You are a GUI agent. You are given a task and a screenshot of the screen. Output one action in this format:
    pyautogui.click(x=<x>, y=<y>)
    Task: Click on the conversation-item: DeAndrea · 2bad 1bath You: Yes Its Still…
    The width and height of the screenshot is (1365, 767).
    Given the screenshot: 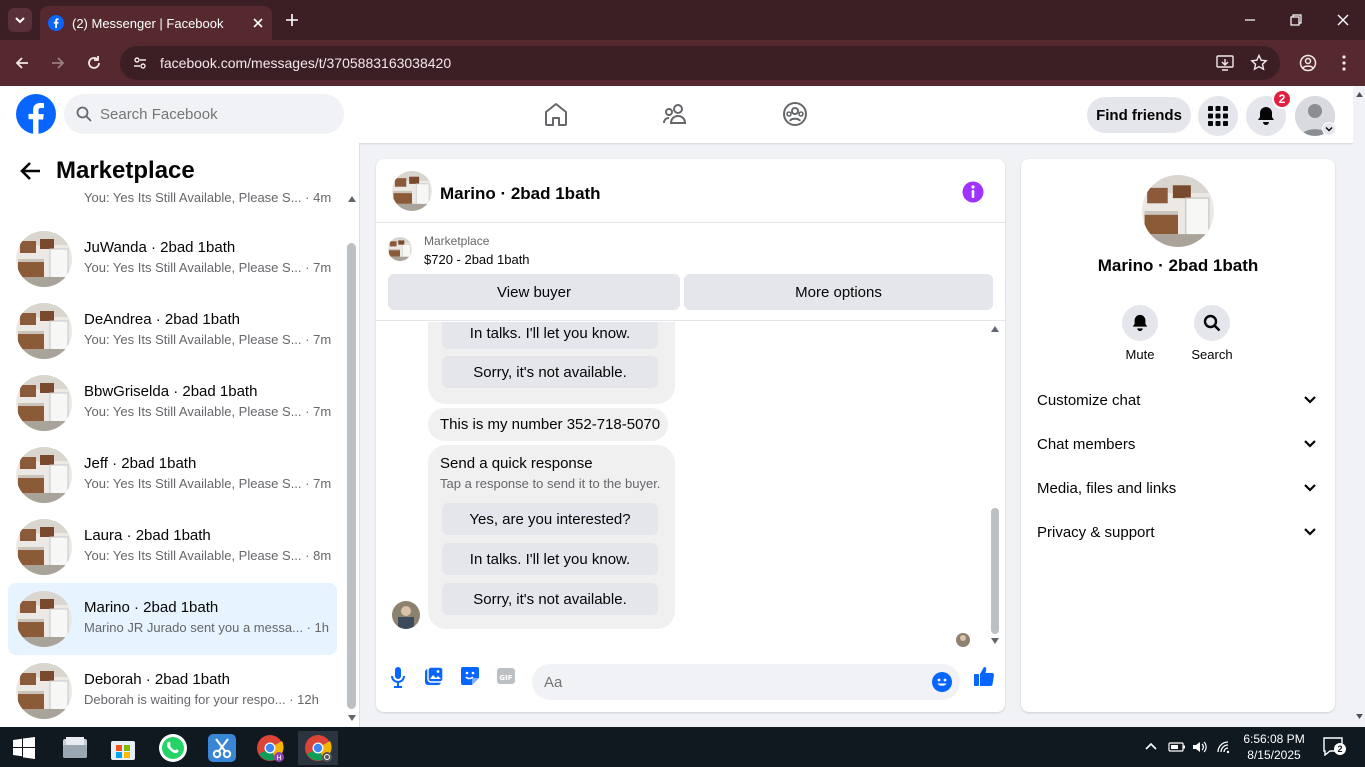 What is the action you would take?
    pyautogui.click(x=172, y=331)
    